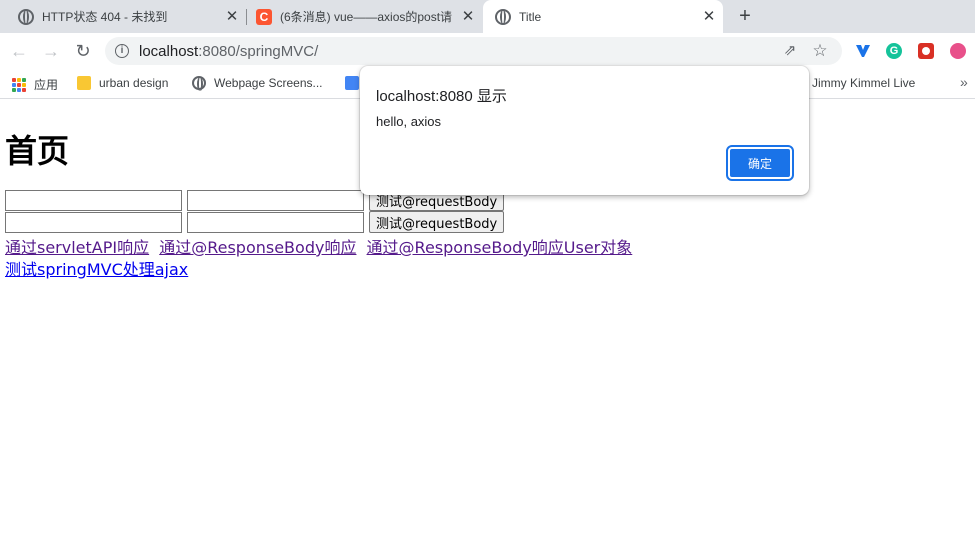 This screenshot has width=975, height=540. I want to click on address-bar: i localhost:8080/springMVC/ ⇗ ☆, so click(473, 51).